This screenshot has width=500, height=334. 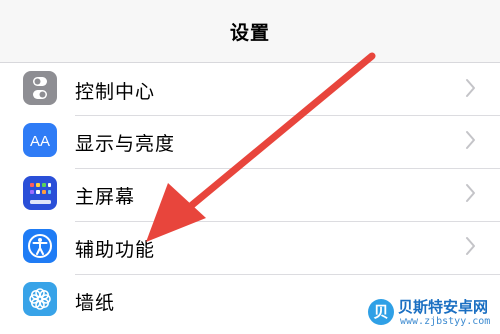 What do you see at coordinates (381, 312) in the screenshot?
I see `watermark-logo-icon: 贝` at bounding box center [381, 312].